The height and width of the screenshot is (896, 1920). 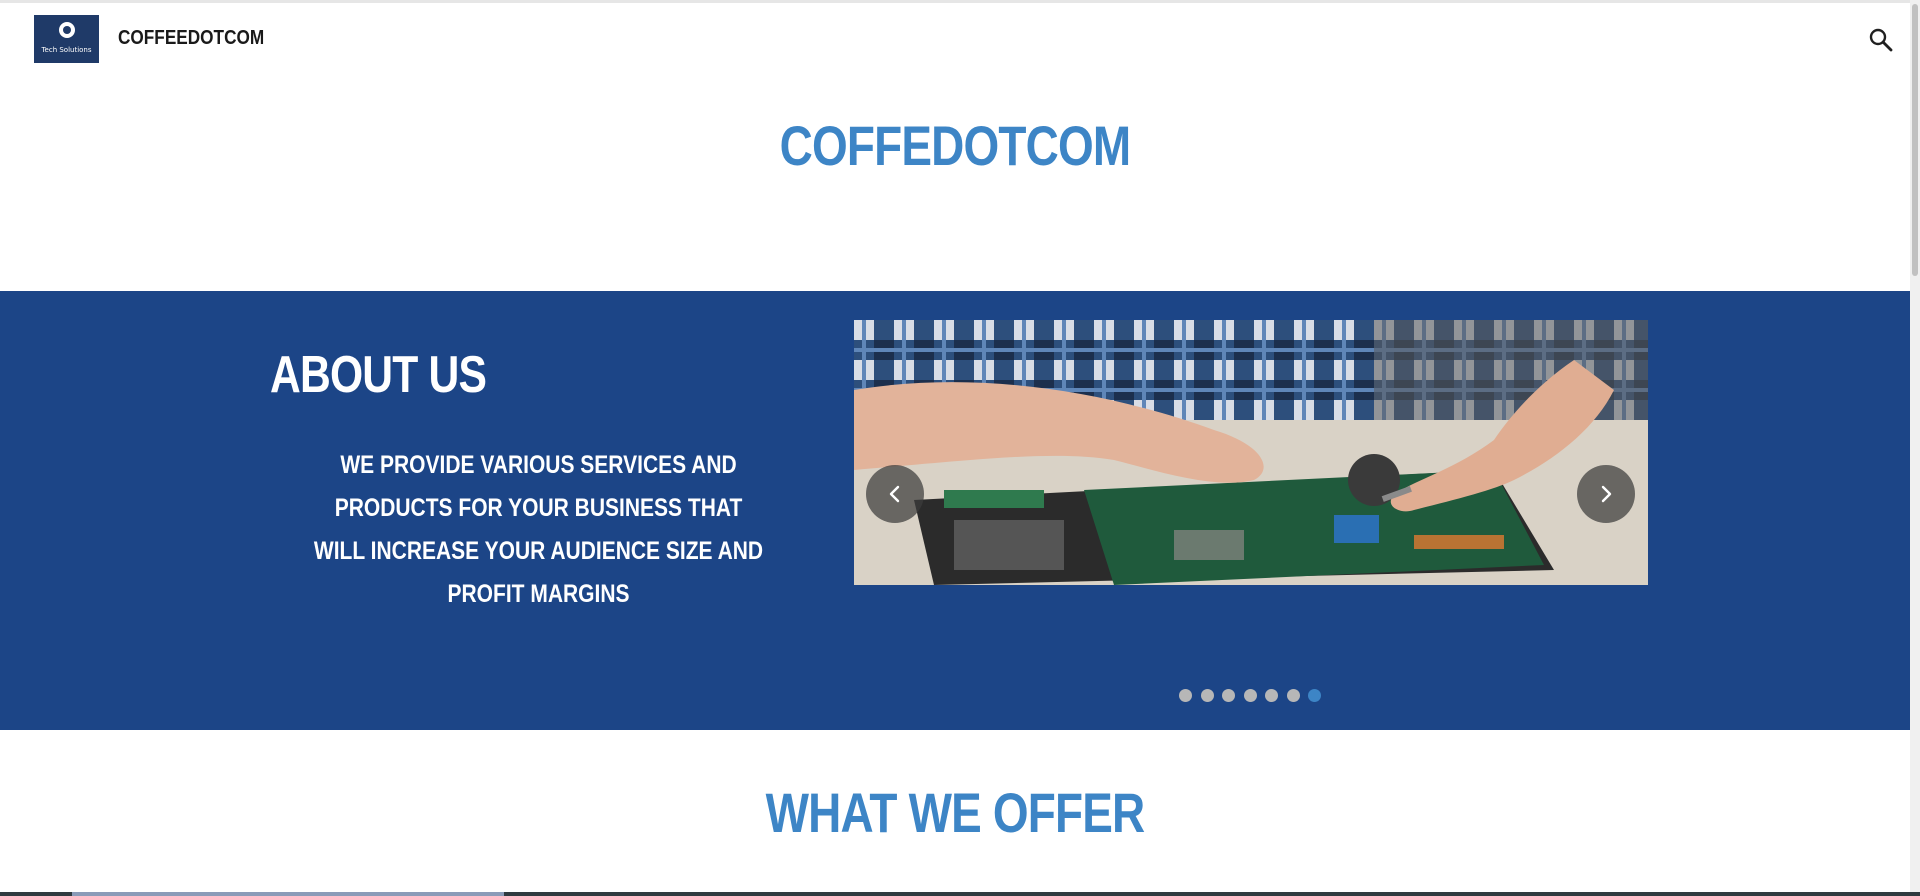 I want to click on chevron-left-icon, so click(x=894, y=494).